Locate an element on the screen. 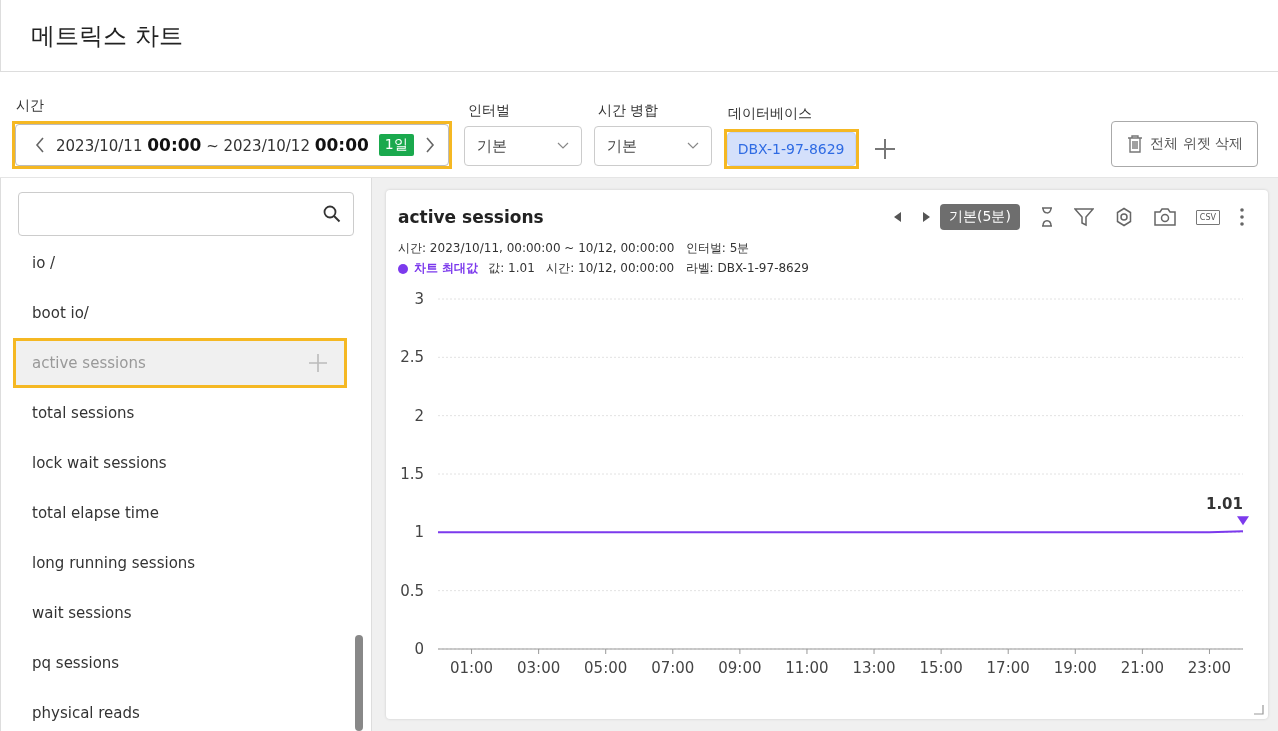 This screenshot has height=731, width=1278. scrollbar is located at coordinates (359, 683).